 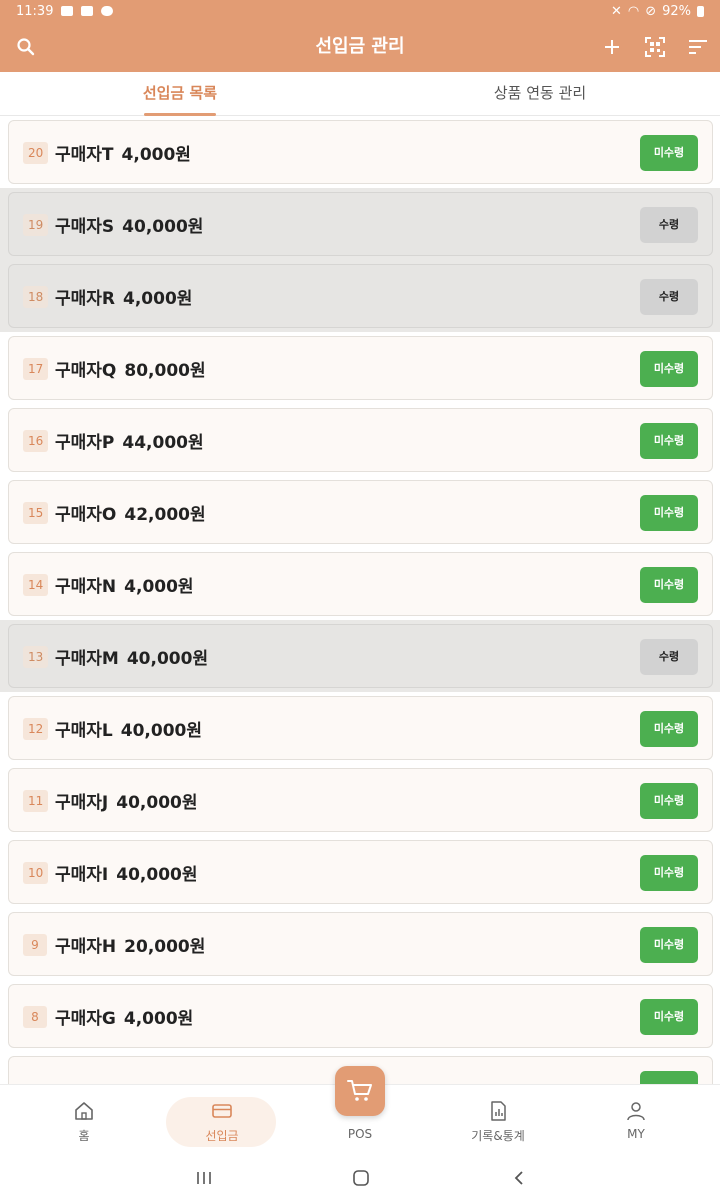 I want to click on order-number: 10, so click(x=36, y=873).